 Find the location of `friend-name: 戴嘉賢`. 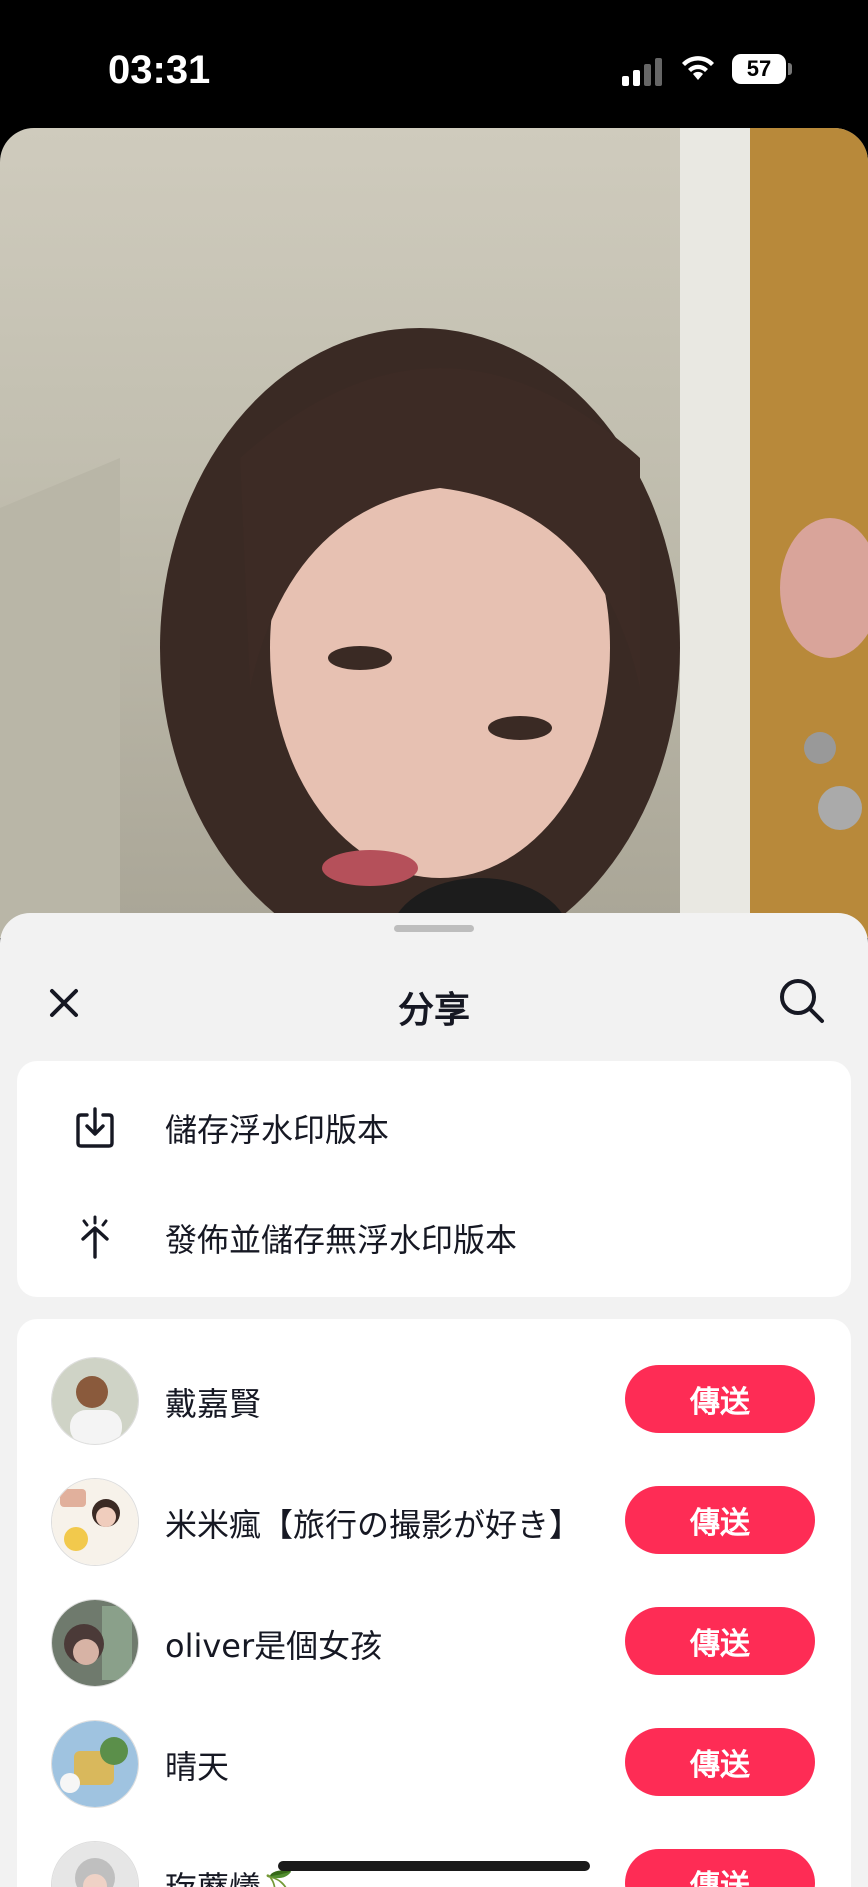

friend-name: 戴嘉賢 is located at coordinates (213, 1404).